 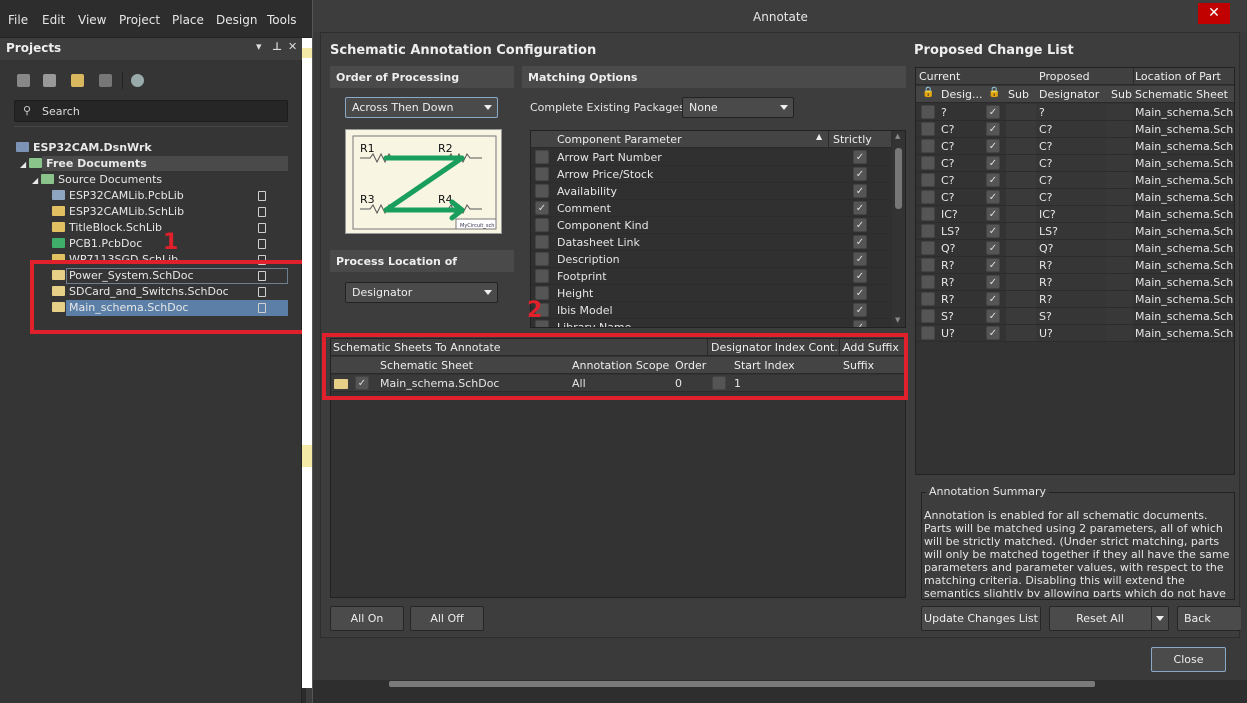 I want to click on change-row: IC? ✓ IC? Main_schema.SchD, so click(x=1075, y=214).